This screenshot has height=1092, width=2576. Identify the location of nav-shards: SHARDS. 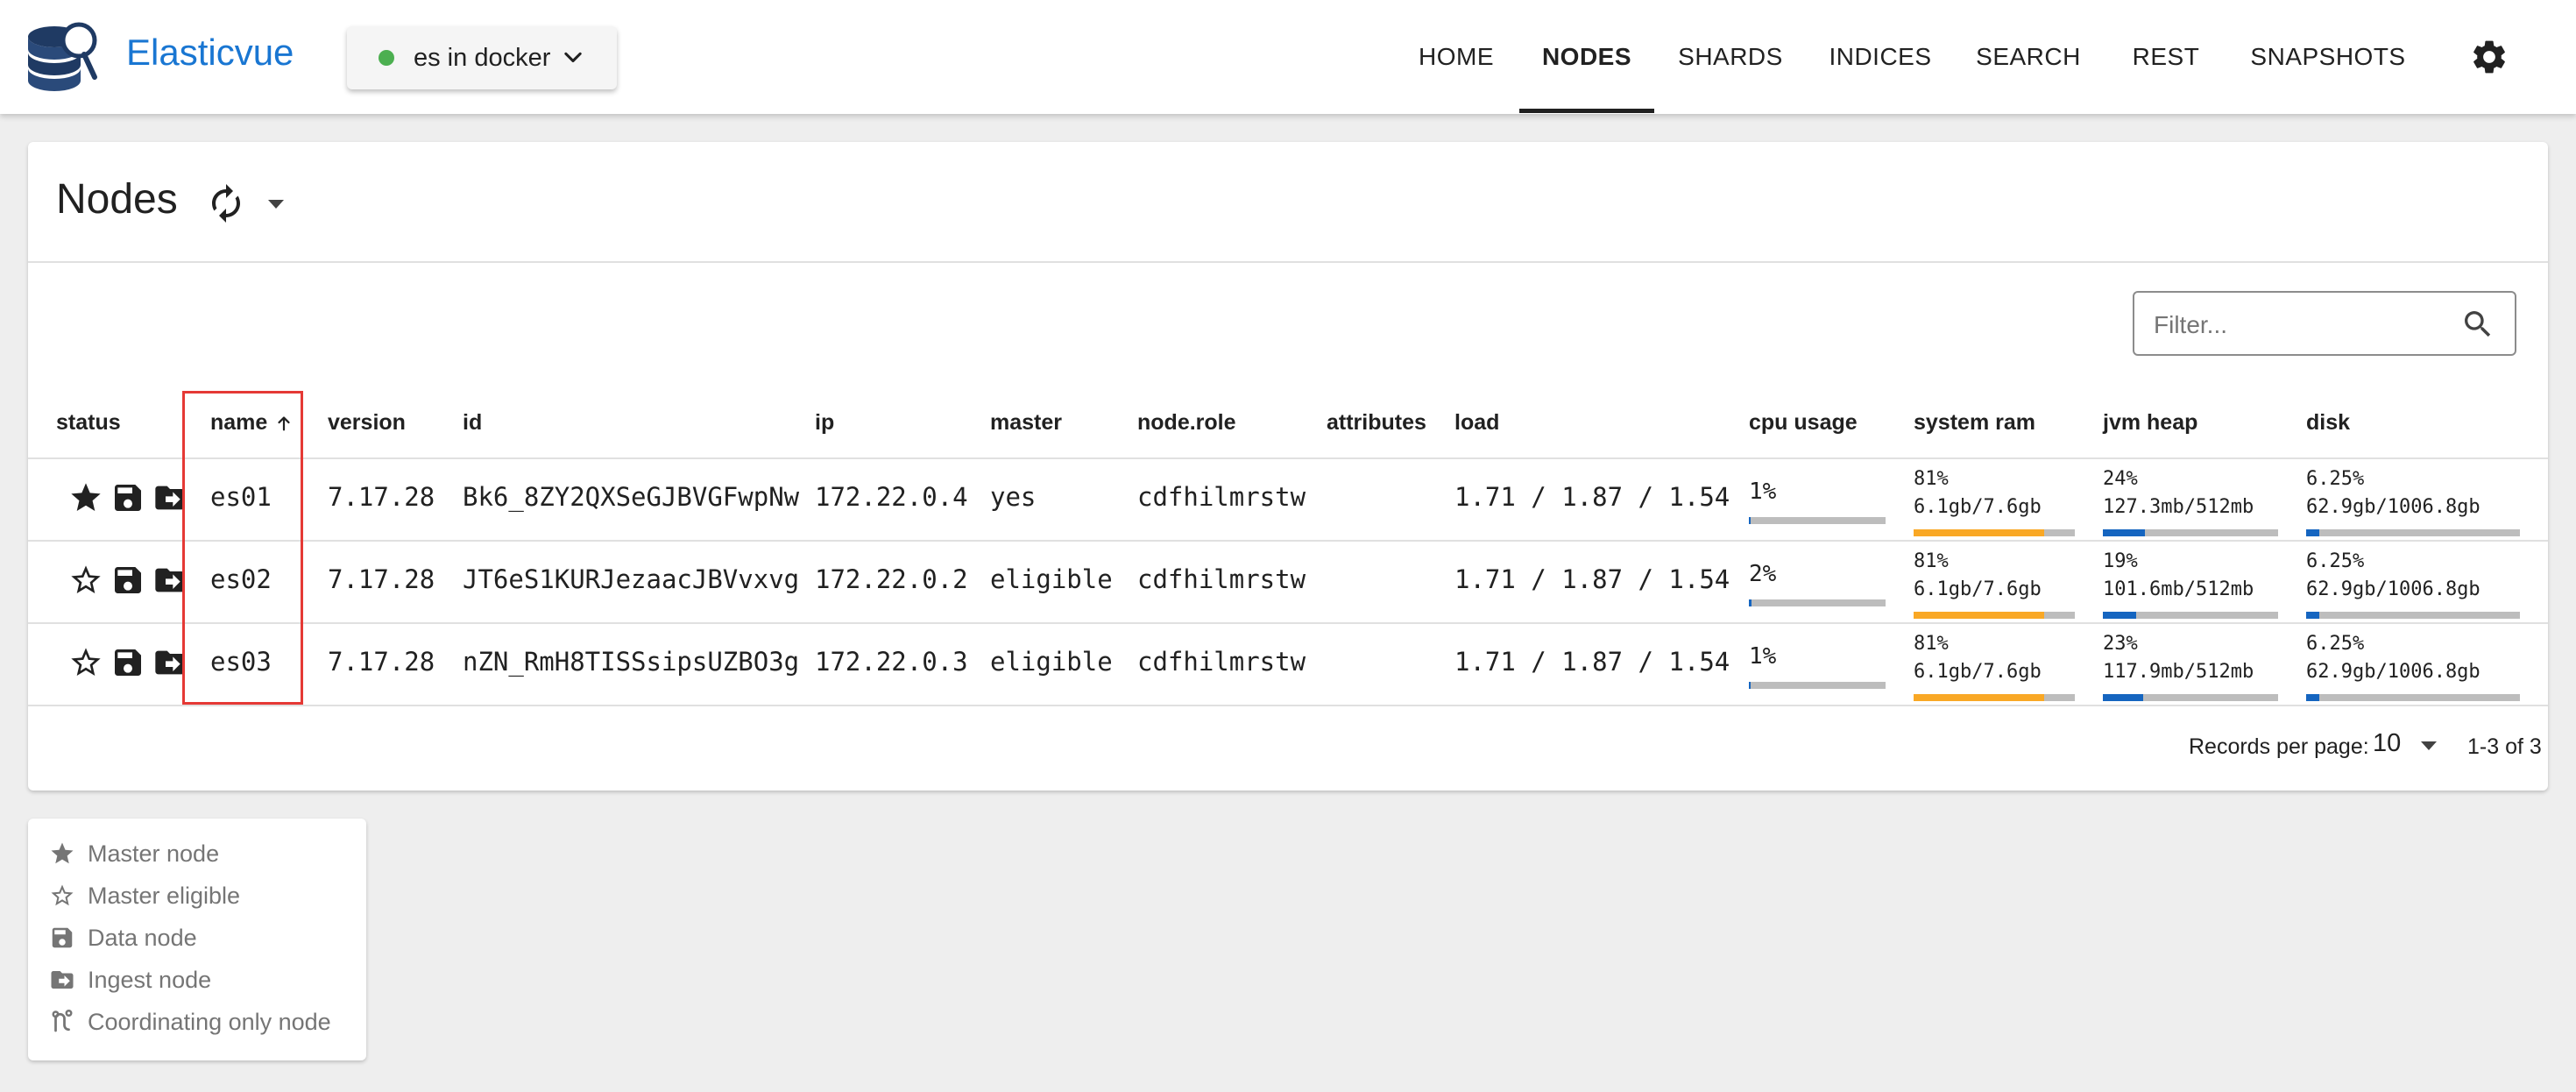
(1730, 57).